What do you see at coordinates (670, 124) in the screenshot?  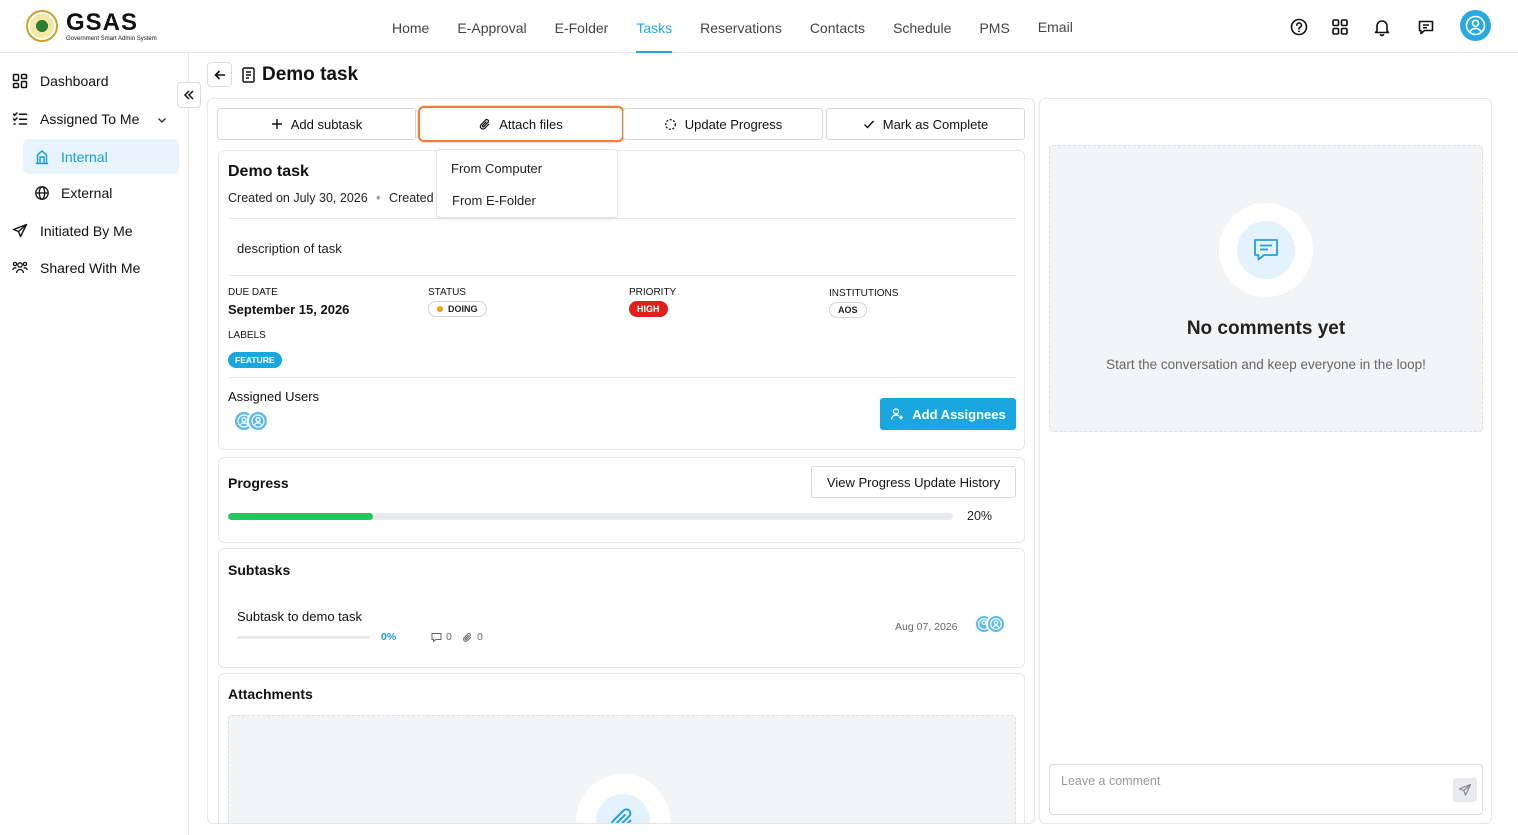 I see `loader-icon` at bounding box center [670, 124].